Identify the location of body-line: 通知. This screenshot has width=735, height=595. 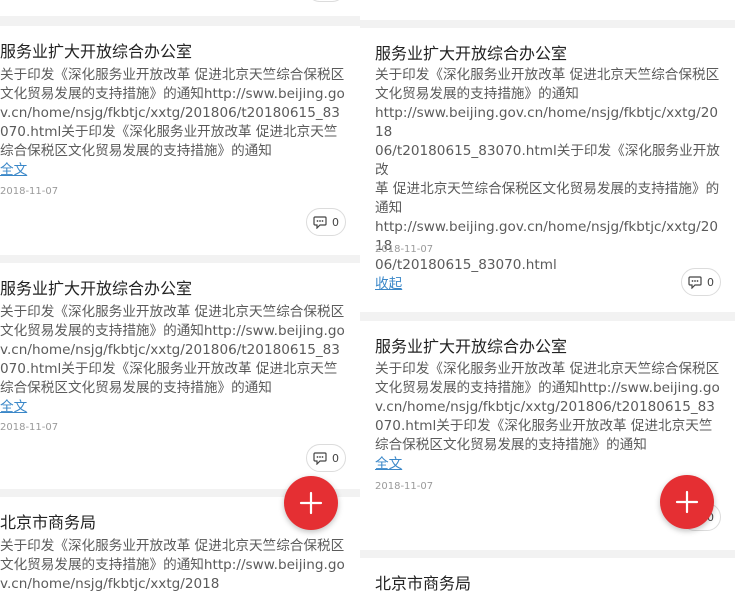
(389, 208).